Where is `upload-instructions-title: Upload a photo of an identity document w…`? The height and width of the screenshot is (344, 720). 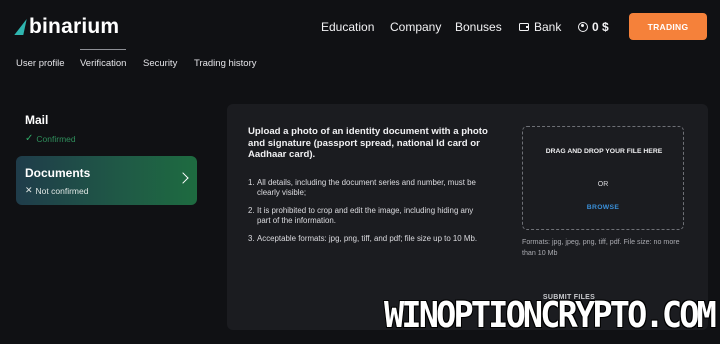 upload-instructions-title: Upload a photo of an identity document w… is located at coordinates (368, 143).